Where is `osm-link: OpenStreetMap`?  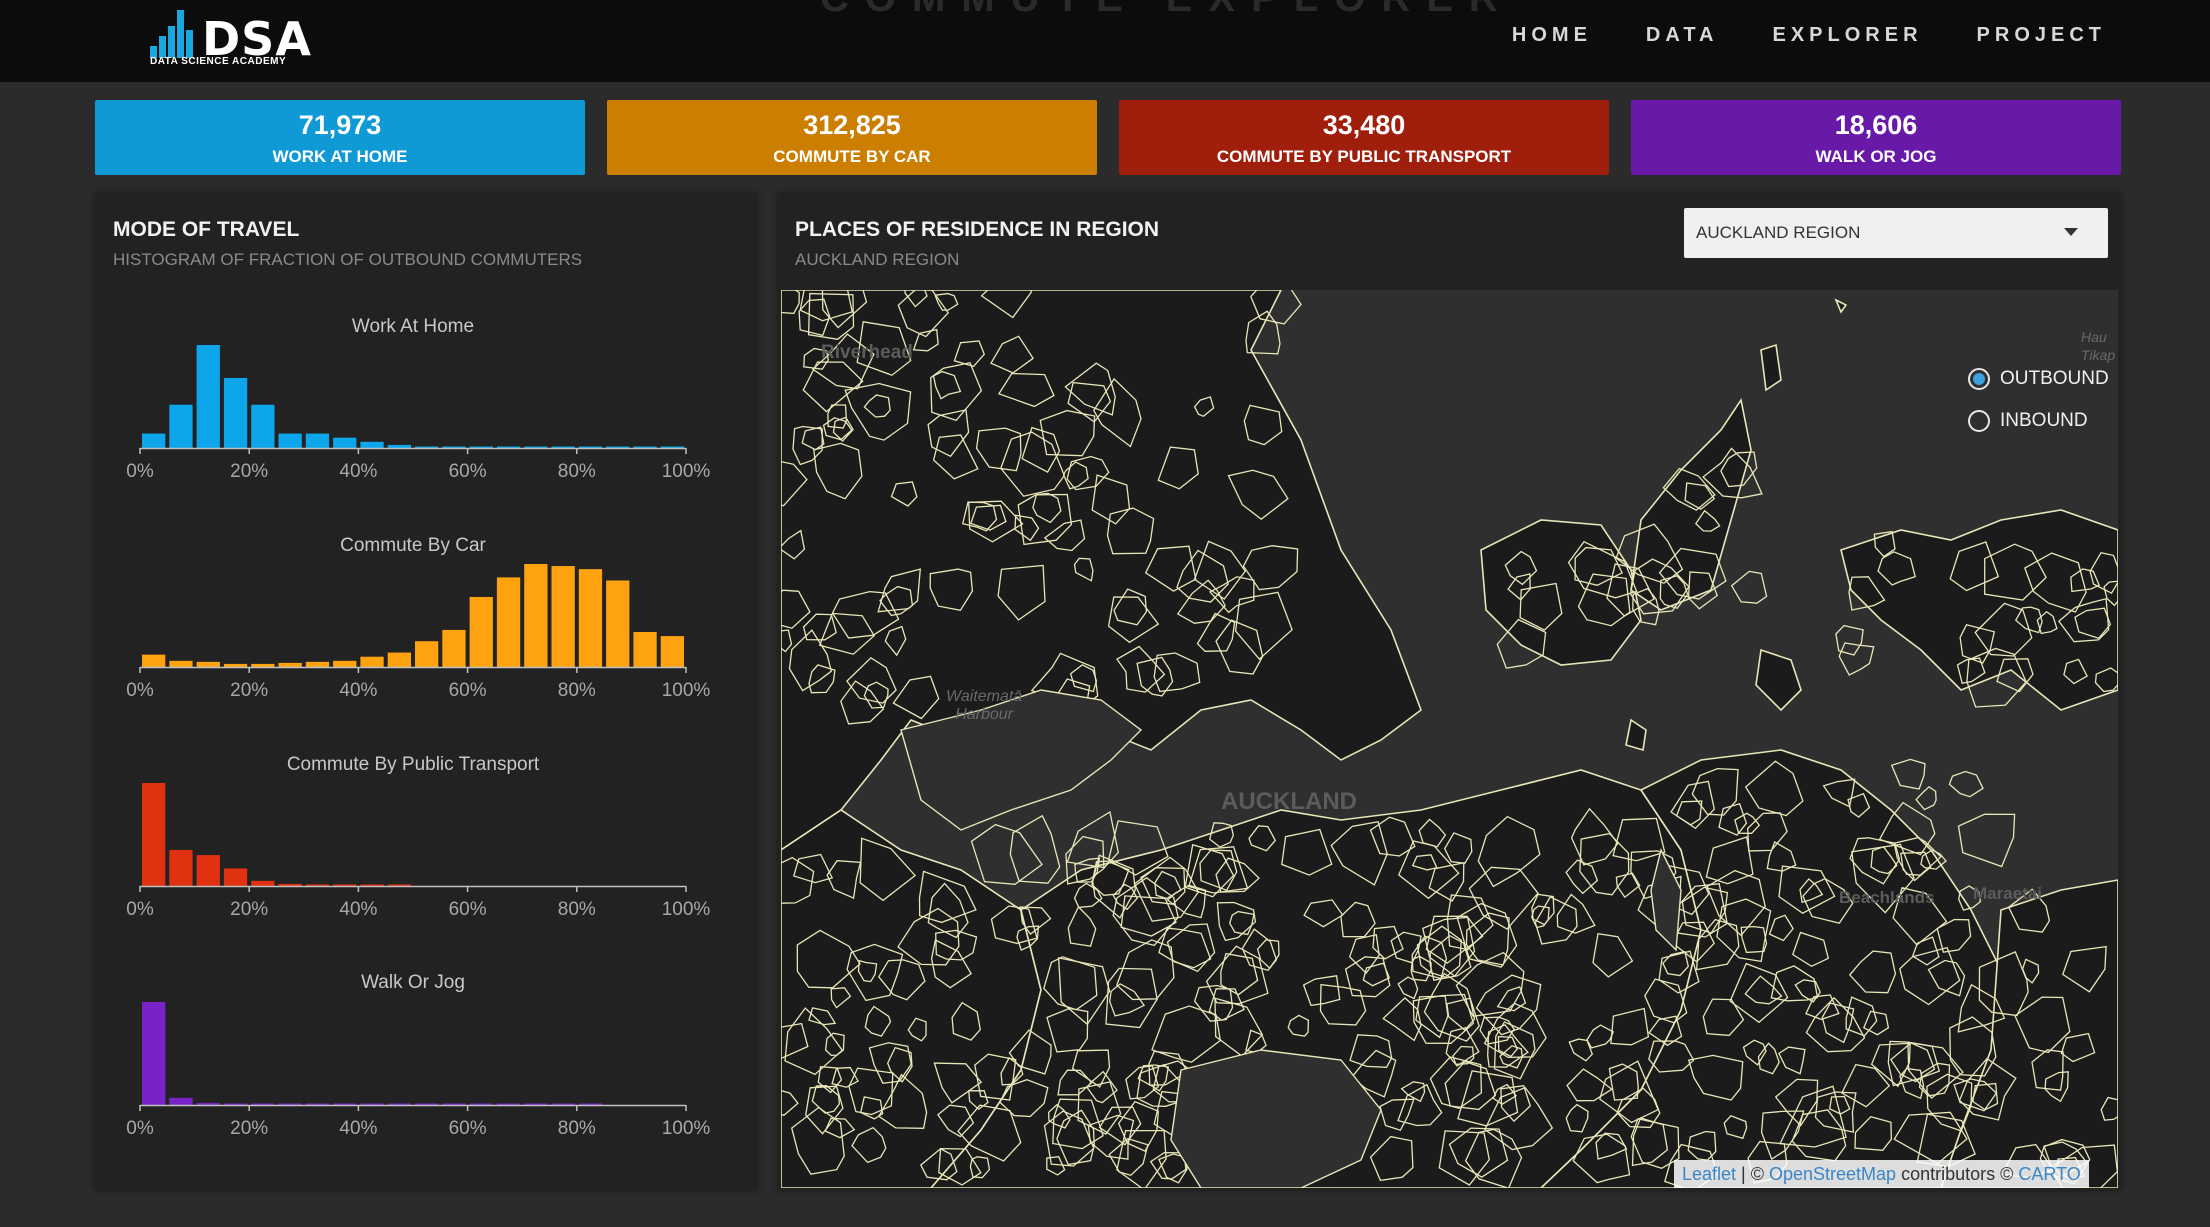
osm-link: OpenStreetMap is located at coordinates (1832, 1174).